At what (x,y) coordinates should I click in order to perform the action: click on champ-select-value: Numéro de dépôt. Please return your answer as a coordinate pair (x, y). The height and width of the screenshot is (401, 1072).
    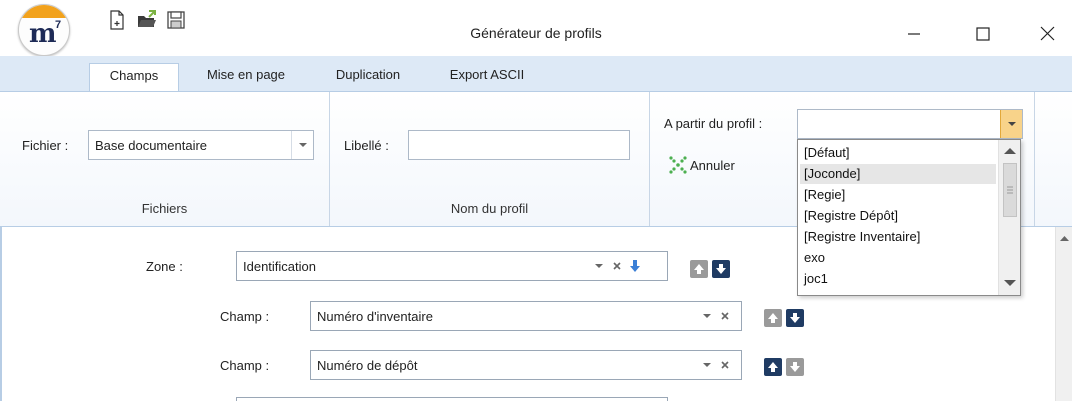
    Looking at the image, I should click on (367, 365).